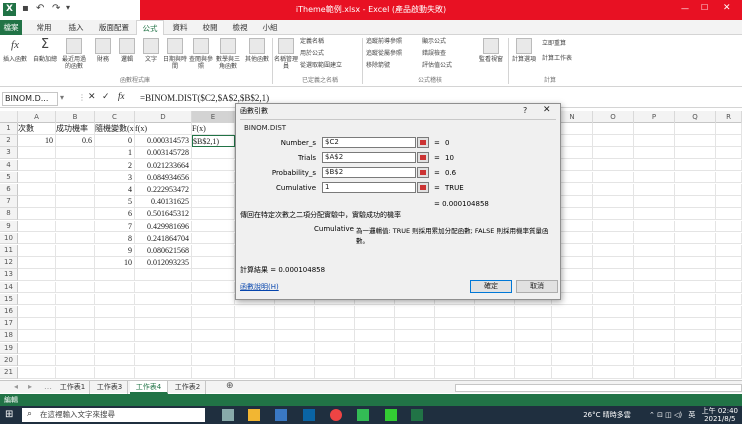 The height and width of the screenshot is (424, 742). Describe the element at coordinates (415, 324) in the screenshot. I see `cell-j17` at that location.